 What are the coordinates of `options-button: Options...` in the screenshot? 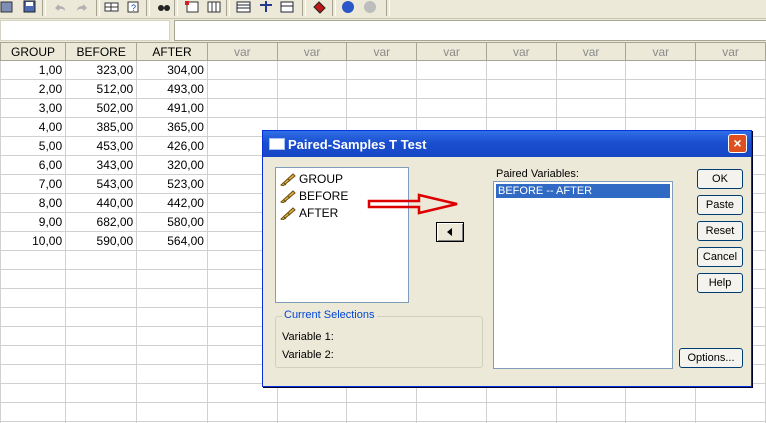 It's located at (711, 358).